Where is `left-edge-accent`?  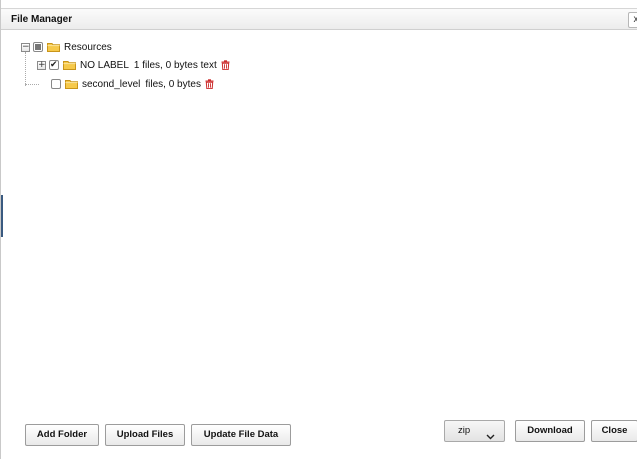
left-edge-accent is located at coordinates (2, 216).